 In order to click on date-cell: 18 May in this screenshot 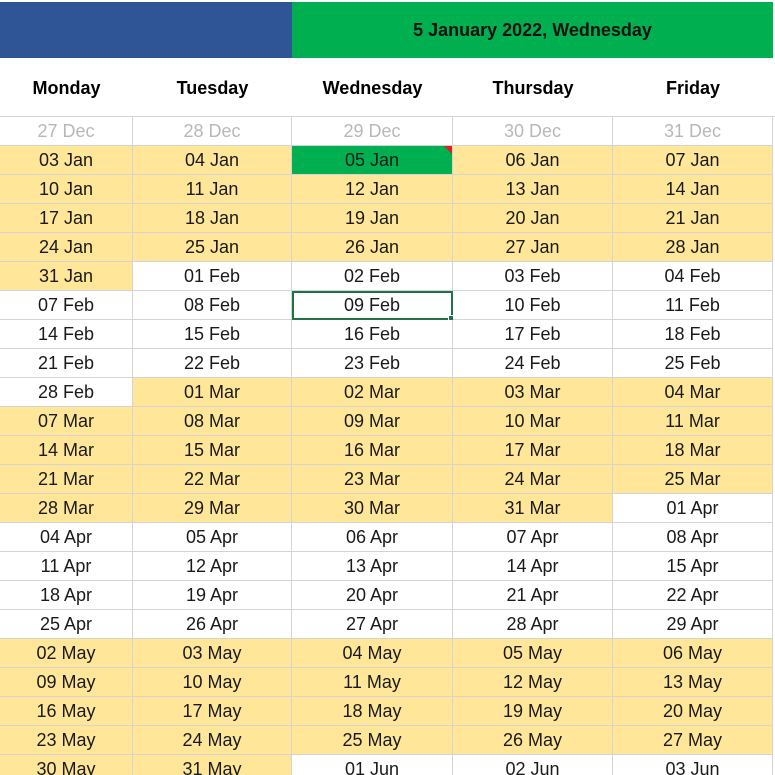, I will do `click(372, 711)`.